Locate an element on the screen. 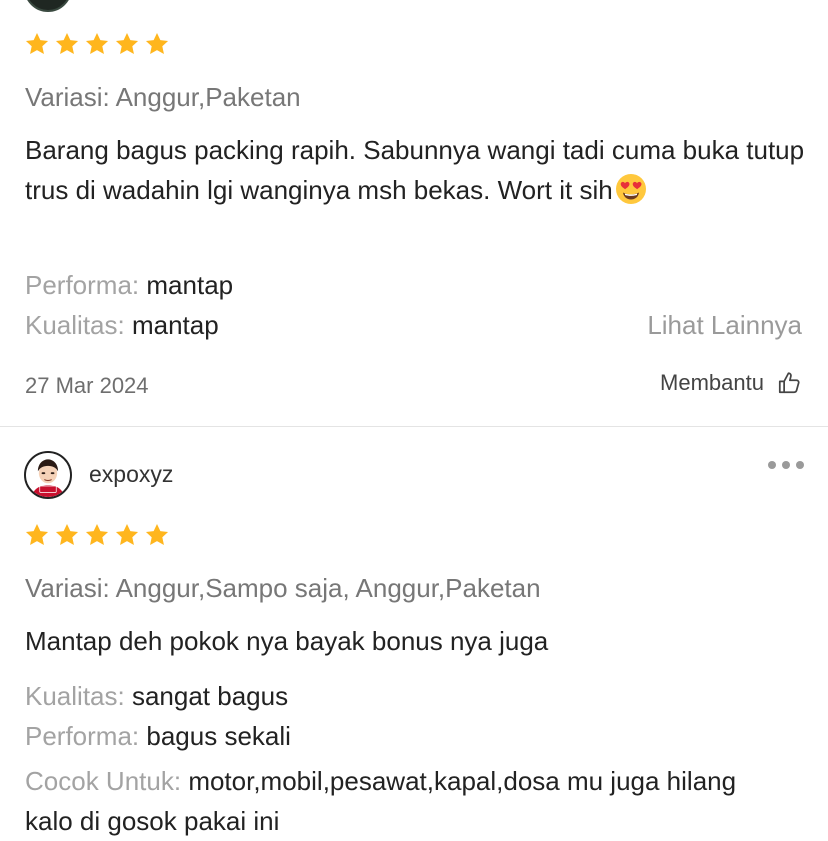 The height and width of the screenshot is (841, 828). review-date: 27 Mar 2024 is located at coordinates (87, 385).